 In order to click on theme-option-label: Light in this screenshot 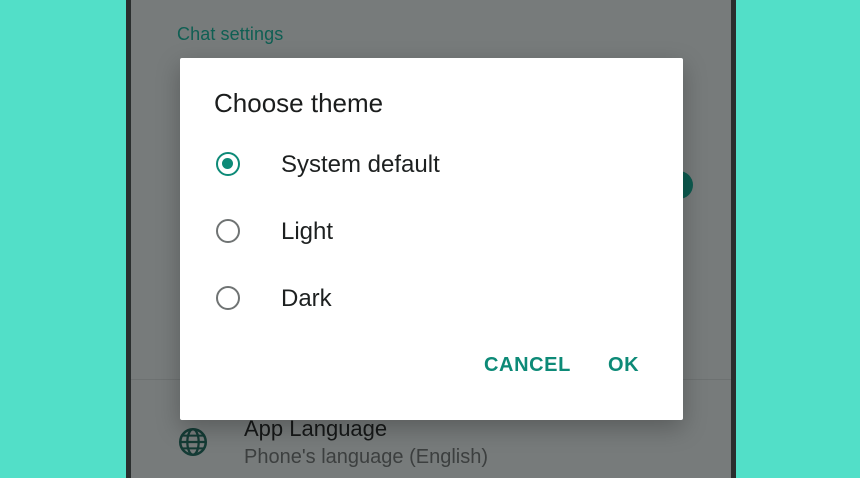, I will do `click(307, 231)`.